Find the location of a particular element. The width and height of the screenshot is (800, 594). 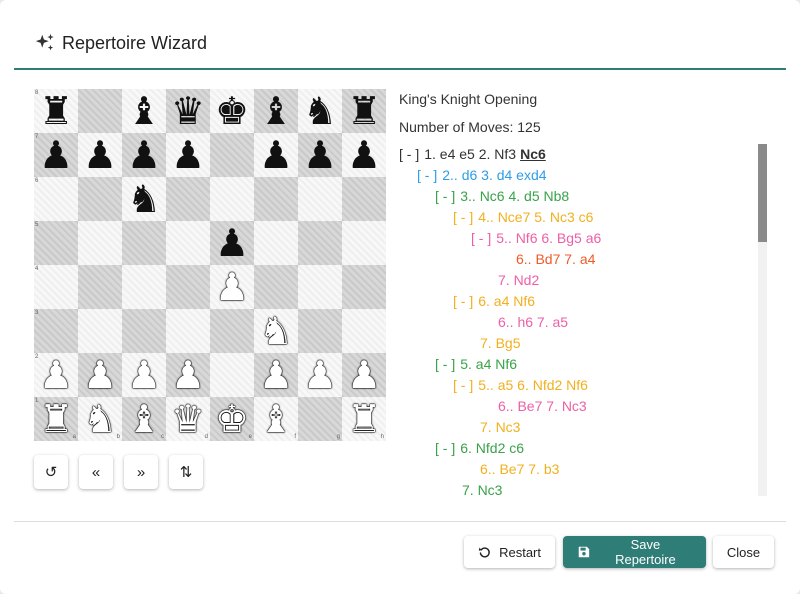

square-e8: ♚ is located at coordinates (232, 111).